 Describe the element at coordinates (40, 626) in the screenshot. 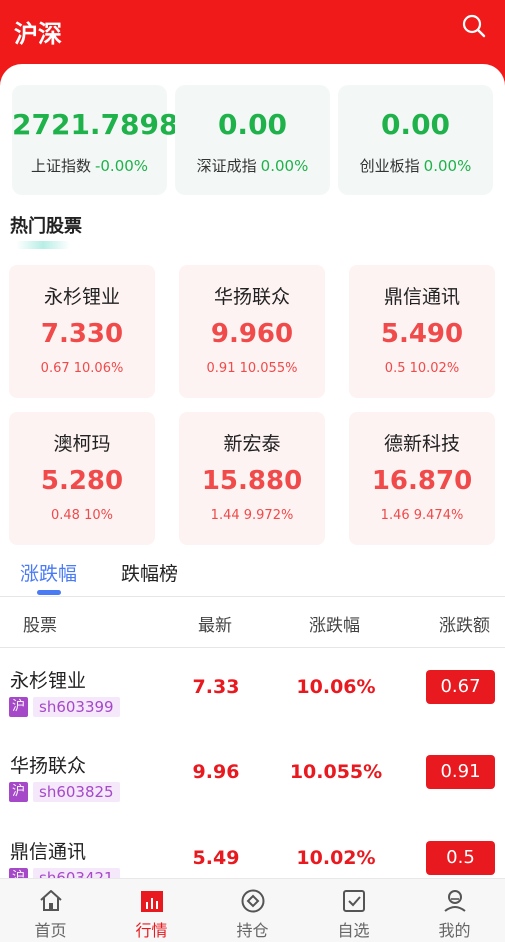

I see `header-stock: 股票` at that location.